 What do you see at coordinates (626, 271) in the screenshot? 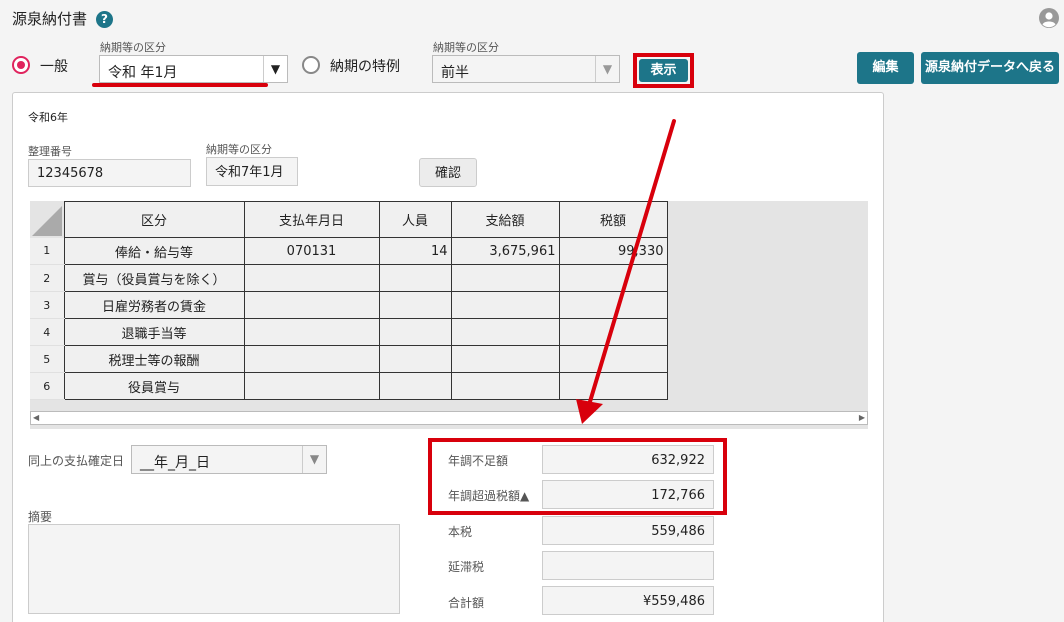
I see `annotation-arrow-icon` at bounding box center [626, 271].